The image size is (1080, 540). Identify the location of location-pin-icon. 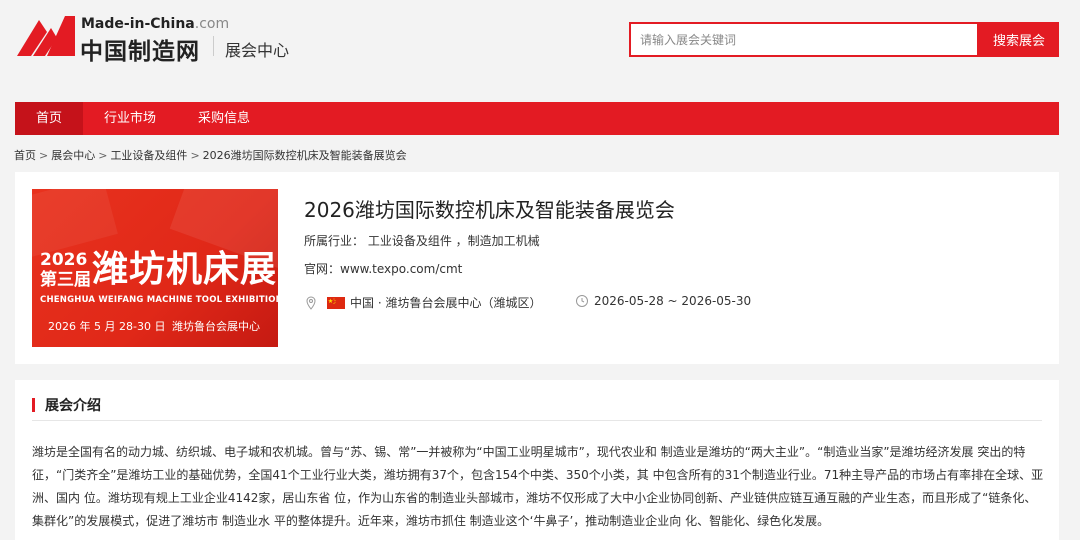
(311, 302).